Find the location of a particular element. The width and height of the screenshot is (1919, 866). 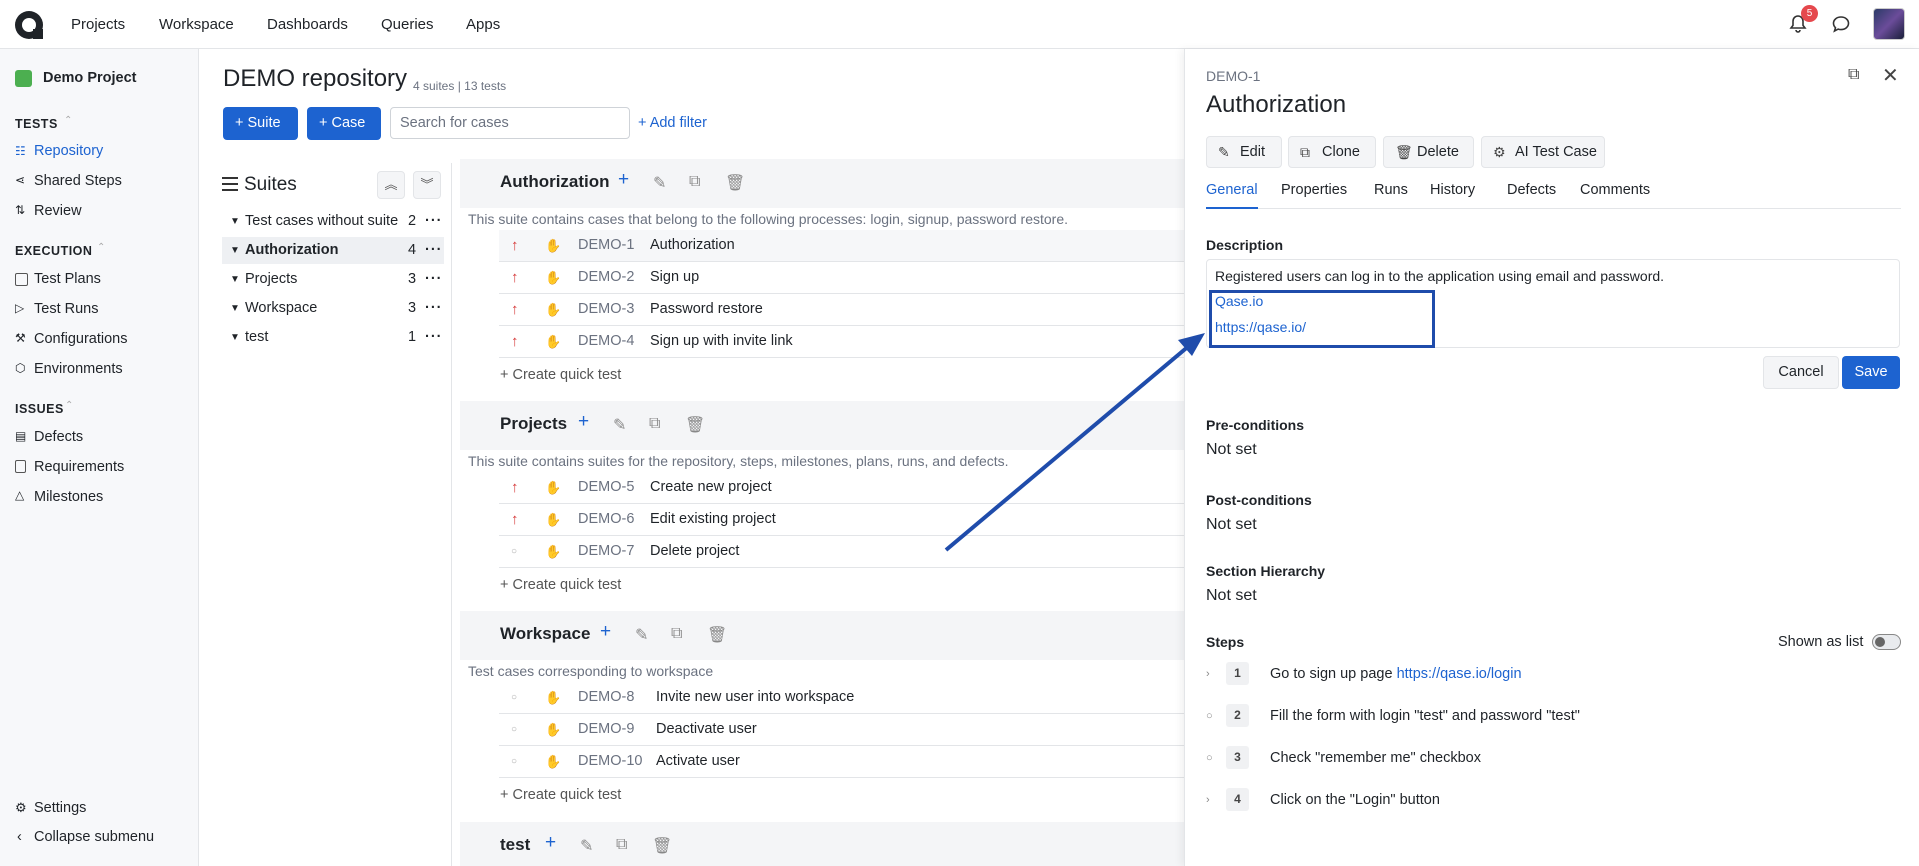

nav-queries: Queries is located at coordinates (407, 24).